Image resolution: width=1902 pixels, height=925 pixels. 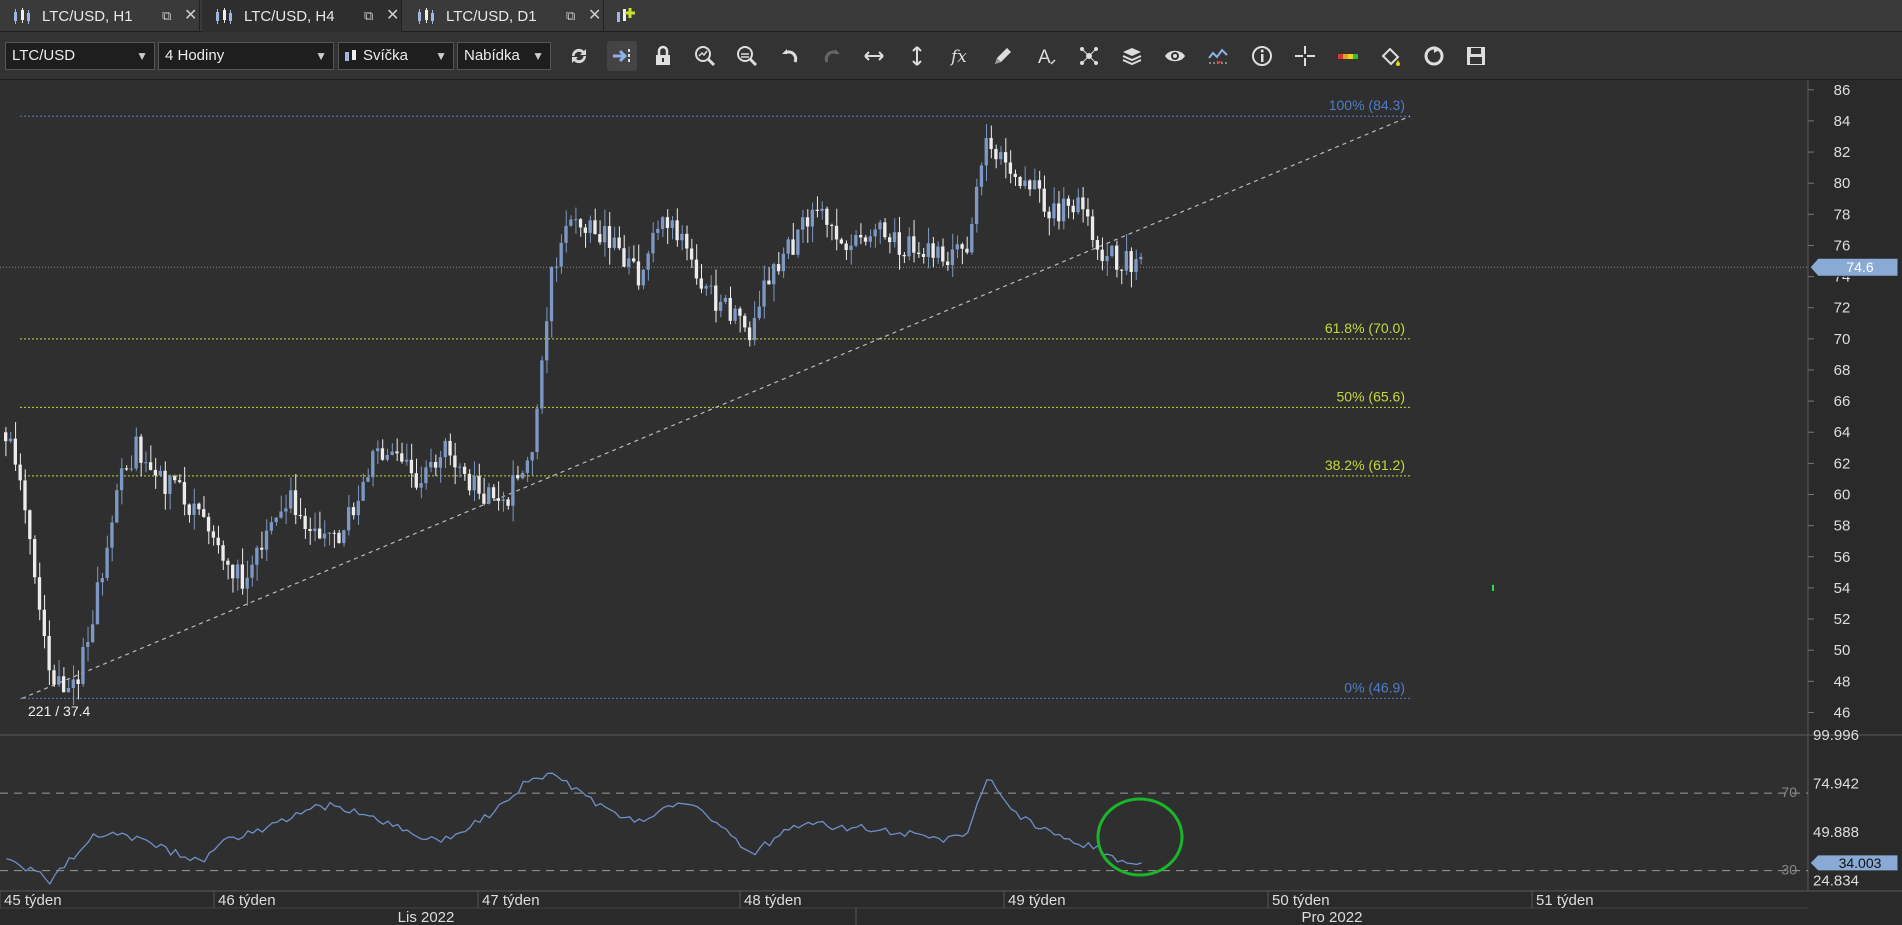 I want to click on info-icon, so click(x=1262, y=56).